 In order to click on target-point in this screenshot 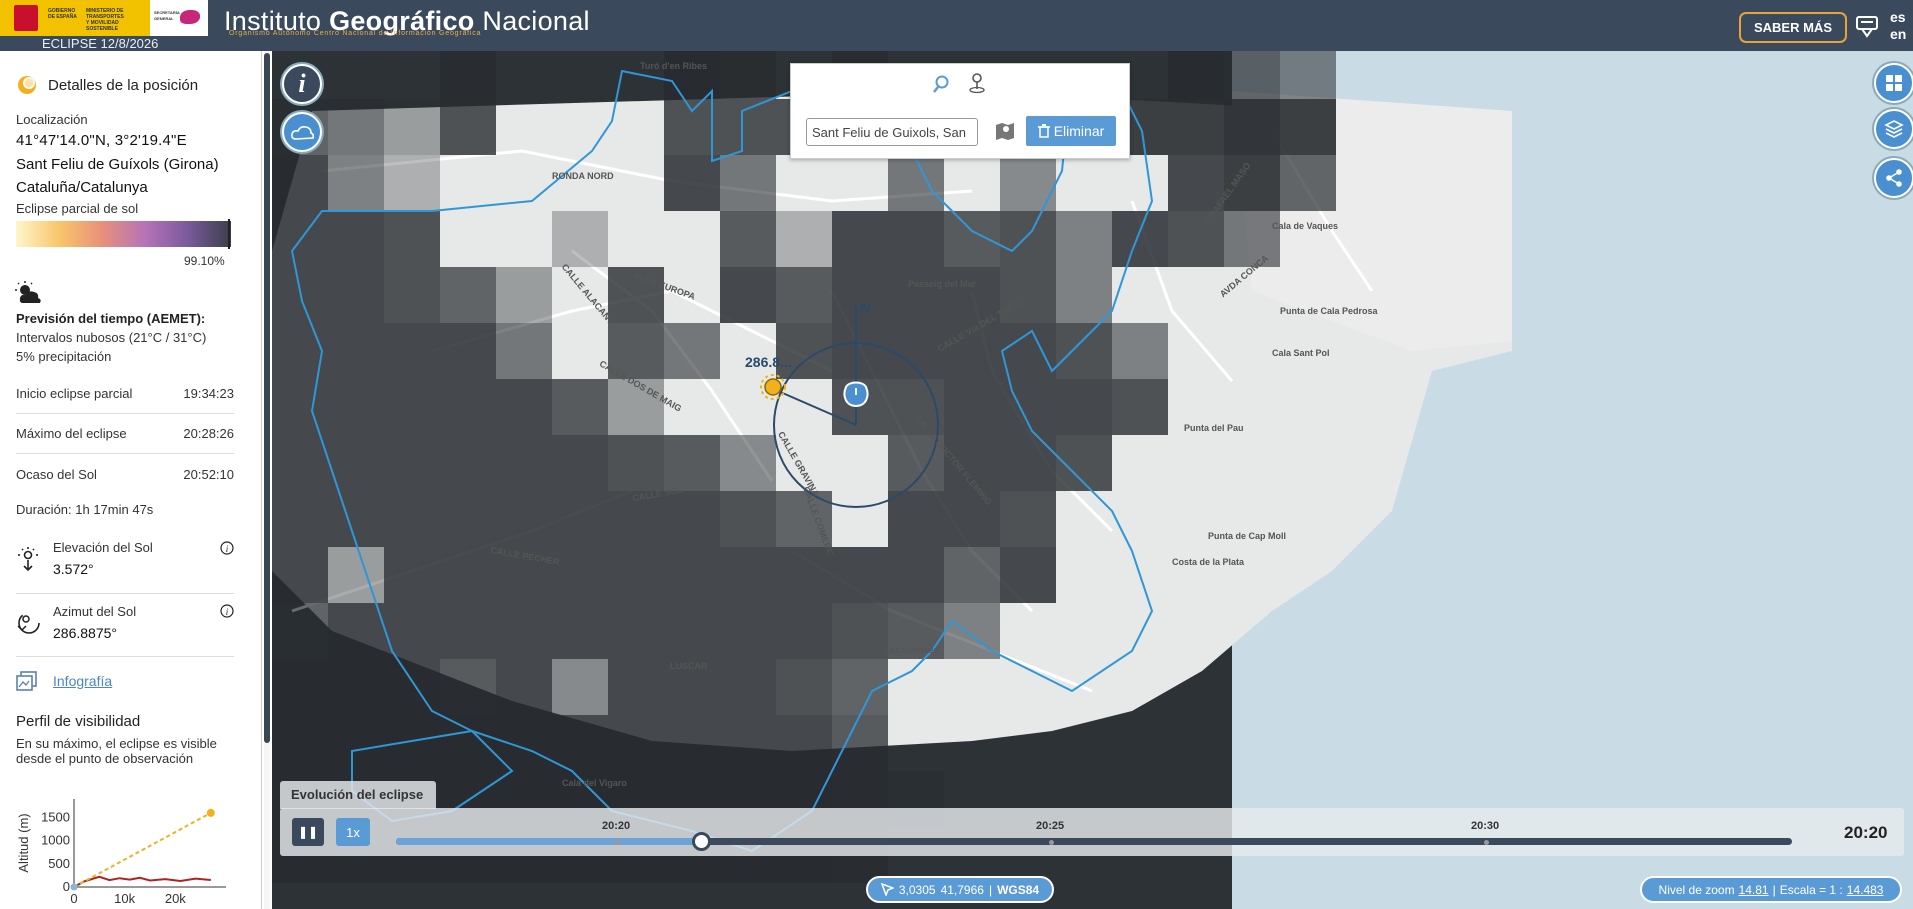, I will do `click(210, 812)`.